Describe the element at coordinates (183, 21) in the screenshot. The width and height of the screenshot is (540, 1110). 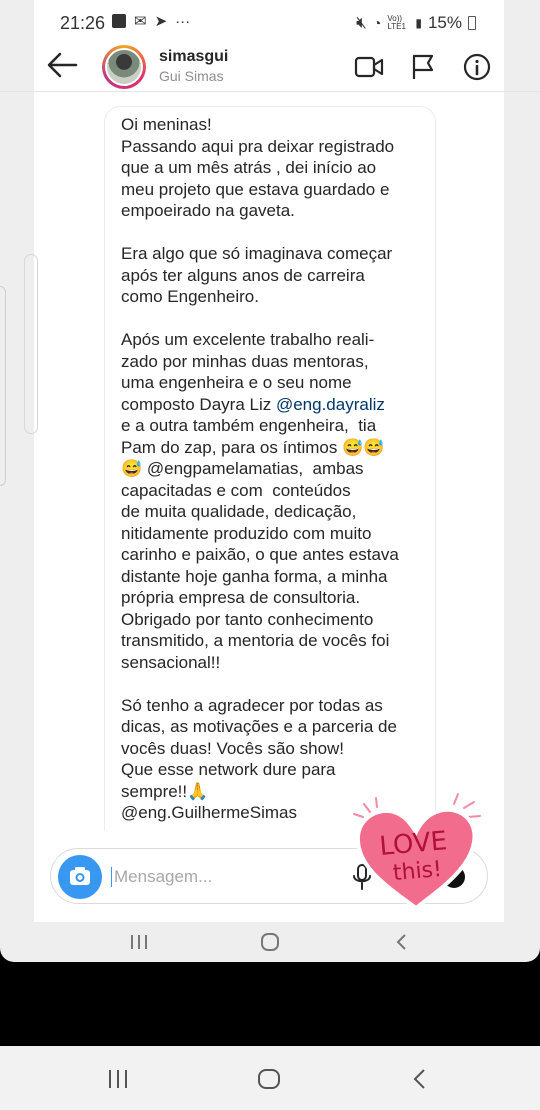
I see `more-notifications-icon: ···` at that location.